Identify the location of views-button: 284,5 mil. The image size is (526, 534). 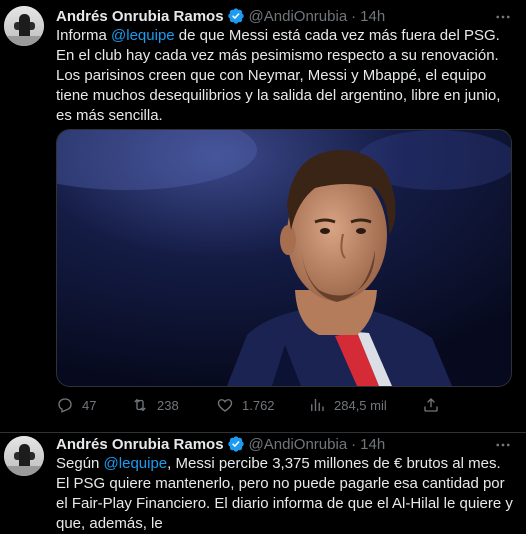
(347, 405).